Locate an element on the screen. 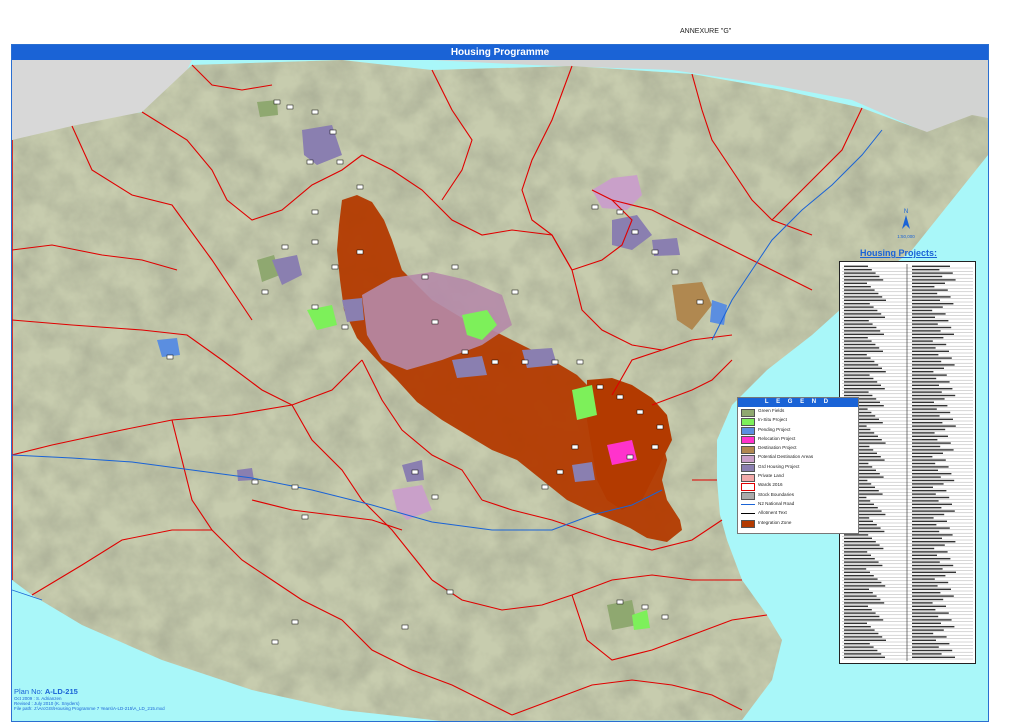  legend-item: Pending Project is located at coordinates (798, 431).